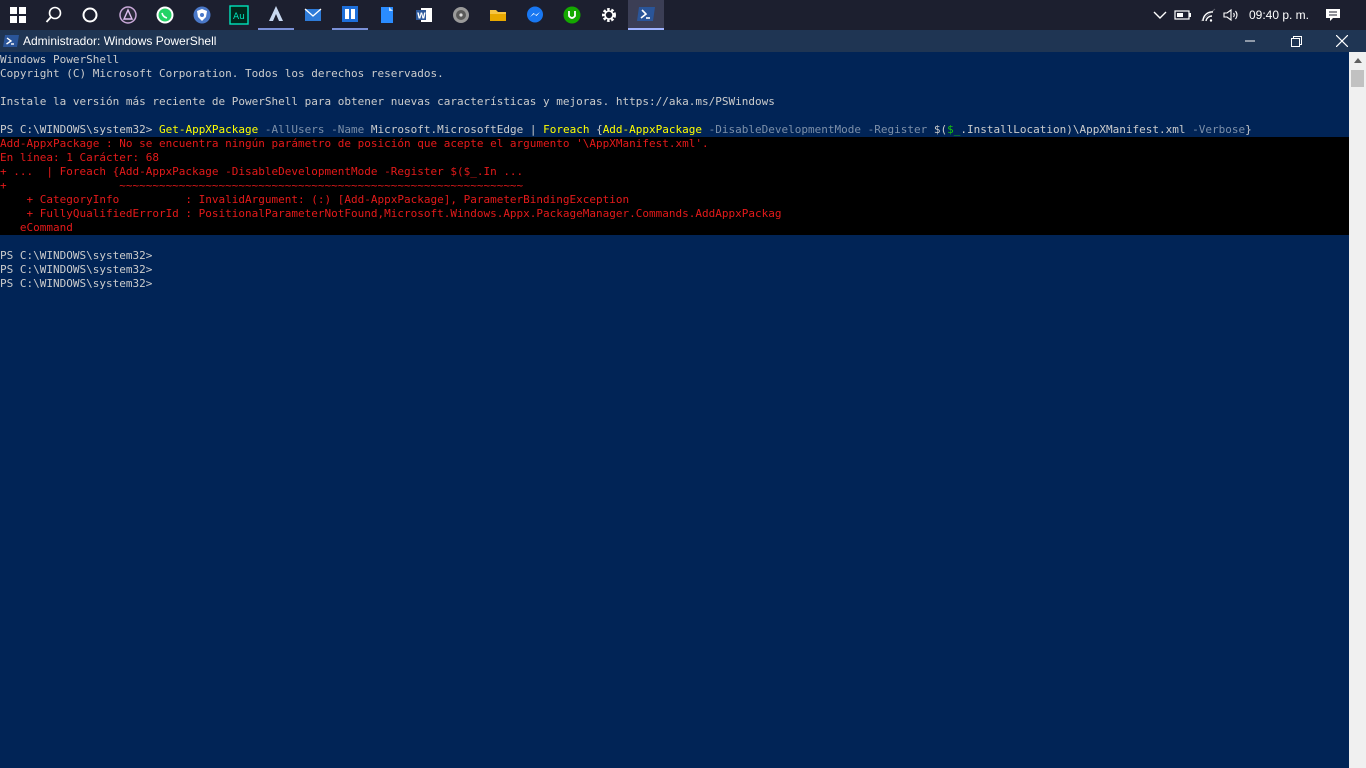 The height and width of the screenshot is (768, 1366). Describe the element at coordinates (120, 41) in the screenshot. I see `window-title: Administrador: Windows PowerShell` at that location.